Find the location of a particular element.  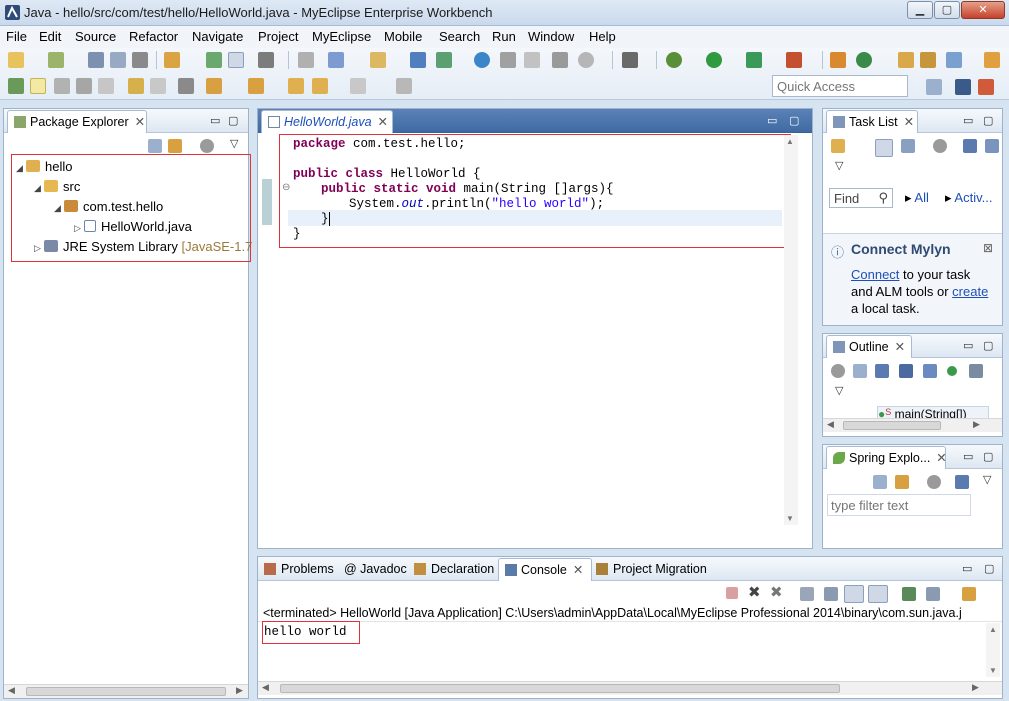

filter-input is located at coordinates (899, 505).